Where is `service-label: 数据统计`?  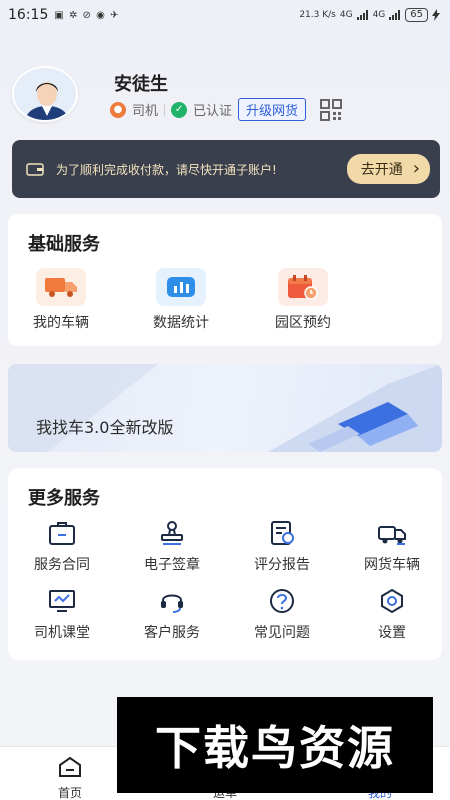
service-label: 数据统计 is located at coordinates (181, 323).